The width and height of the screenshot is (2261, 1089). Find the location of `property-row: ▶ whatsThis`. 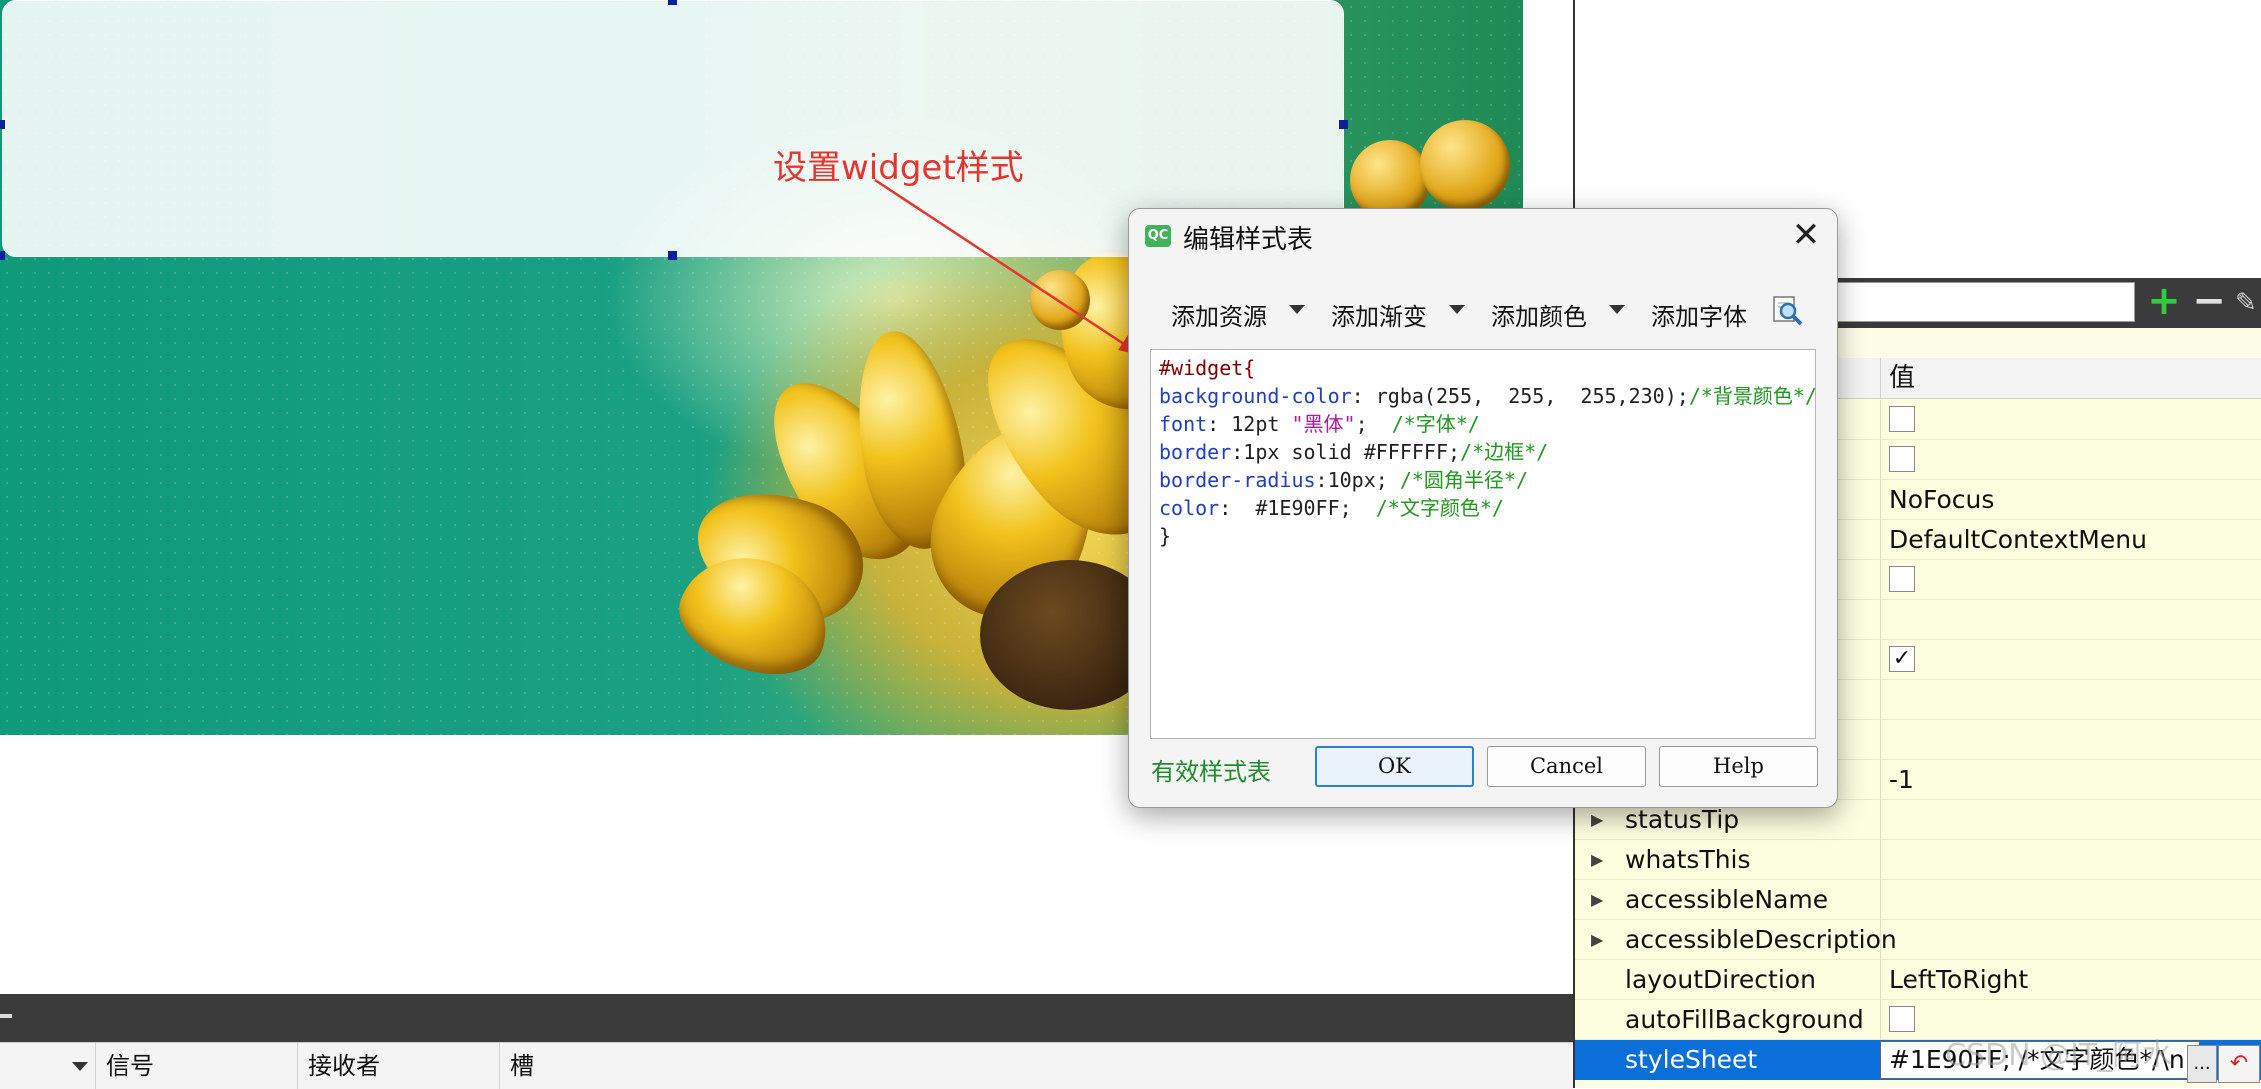

property-row: ▶ whatsThis is located at coordinates (1918, 860).